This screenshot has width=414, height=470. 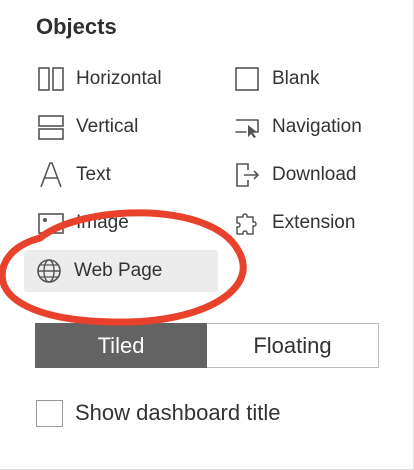 I want to click on download-icon, so click(x=248, y=175).